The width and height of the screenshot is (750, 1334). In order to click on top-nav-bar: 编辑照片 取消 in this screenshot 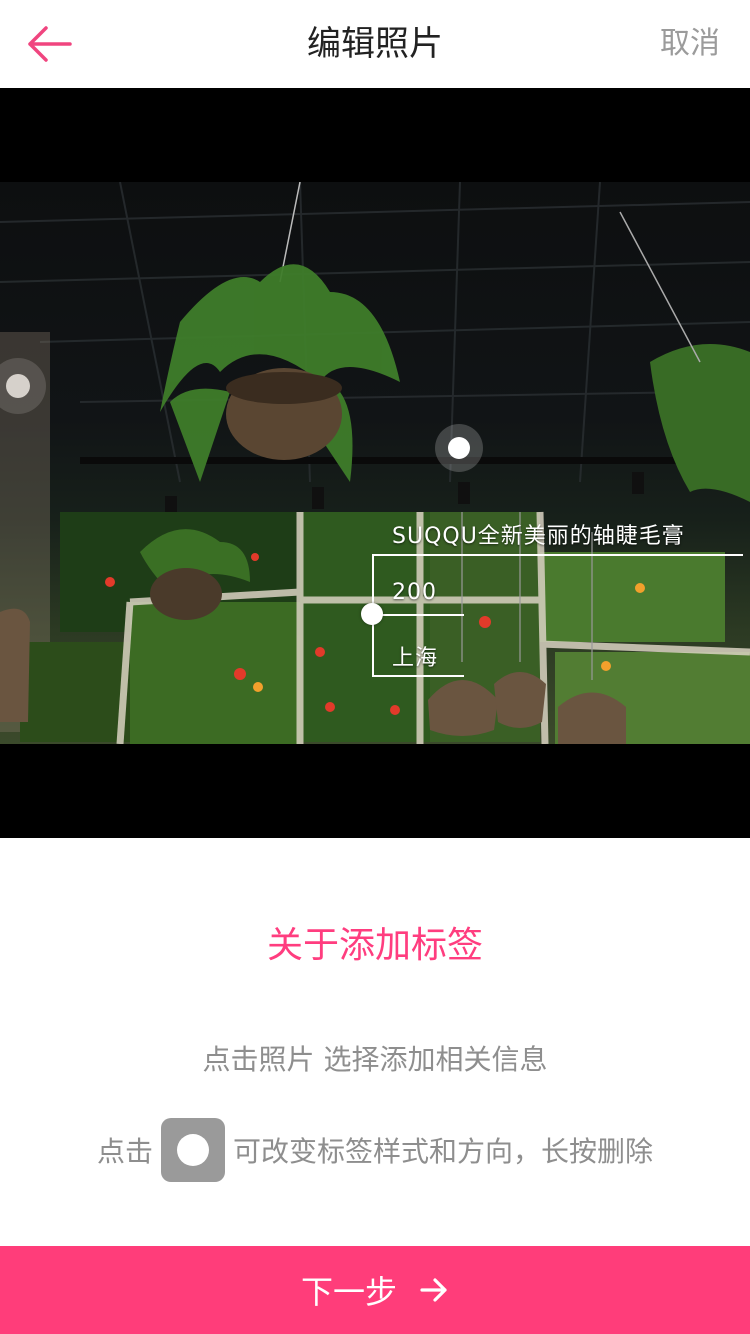, I will do `click(375, 44)`.